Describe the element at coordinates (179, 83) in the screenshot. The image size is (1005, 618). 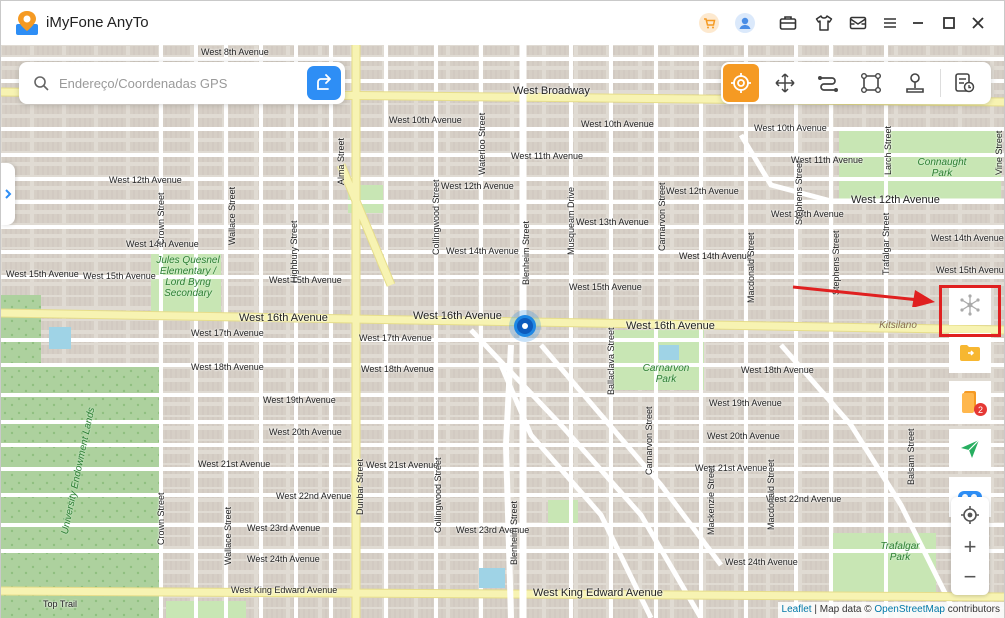
I see `address-search-input` at that location.